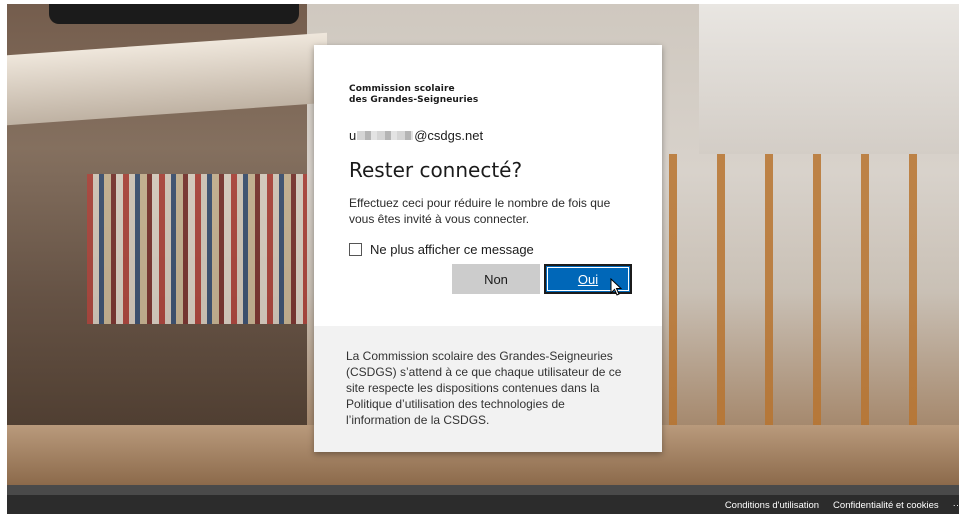  What do you see at coordinates (829, 79) in the screenshot?
I see `background-shelf-right` at bounding box center [829, 79].